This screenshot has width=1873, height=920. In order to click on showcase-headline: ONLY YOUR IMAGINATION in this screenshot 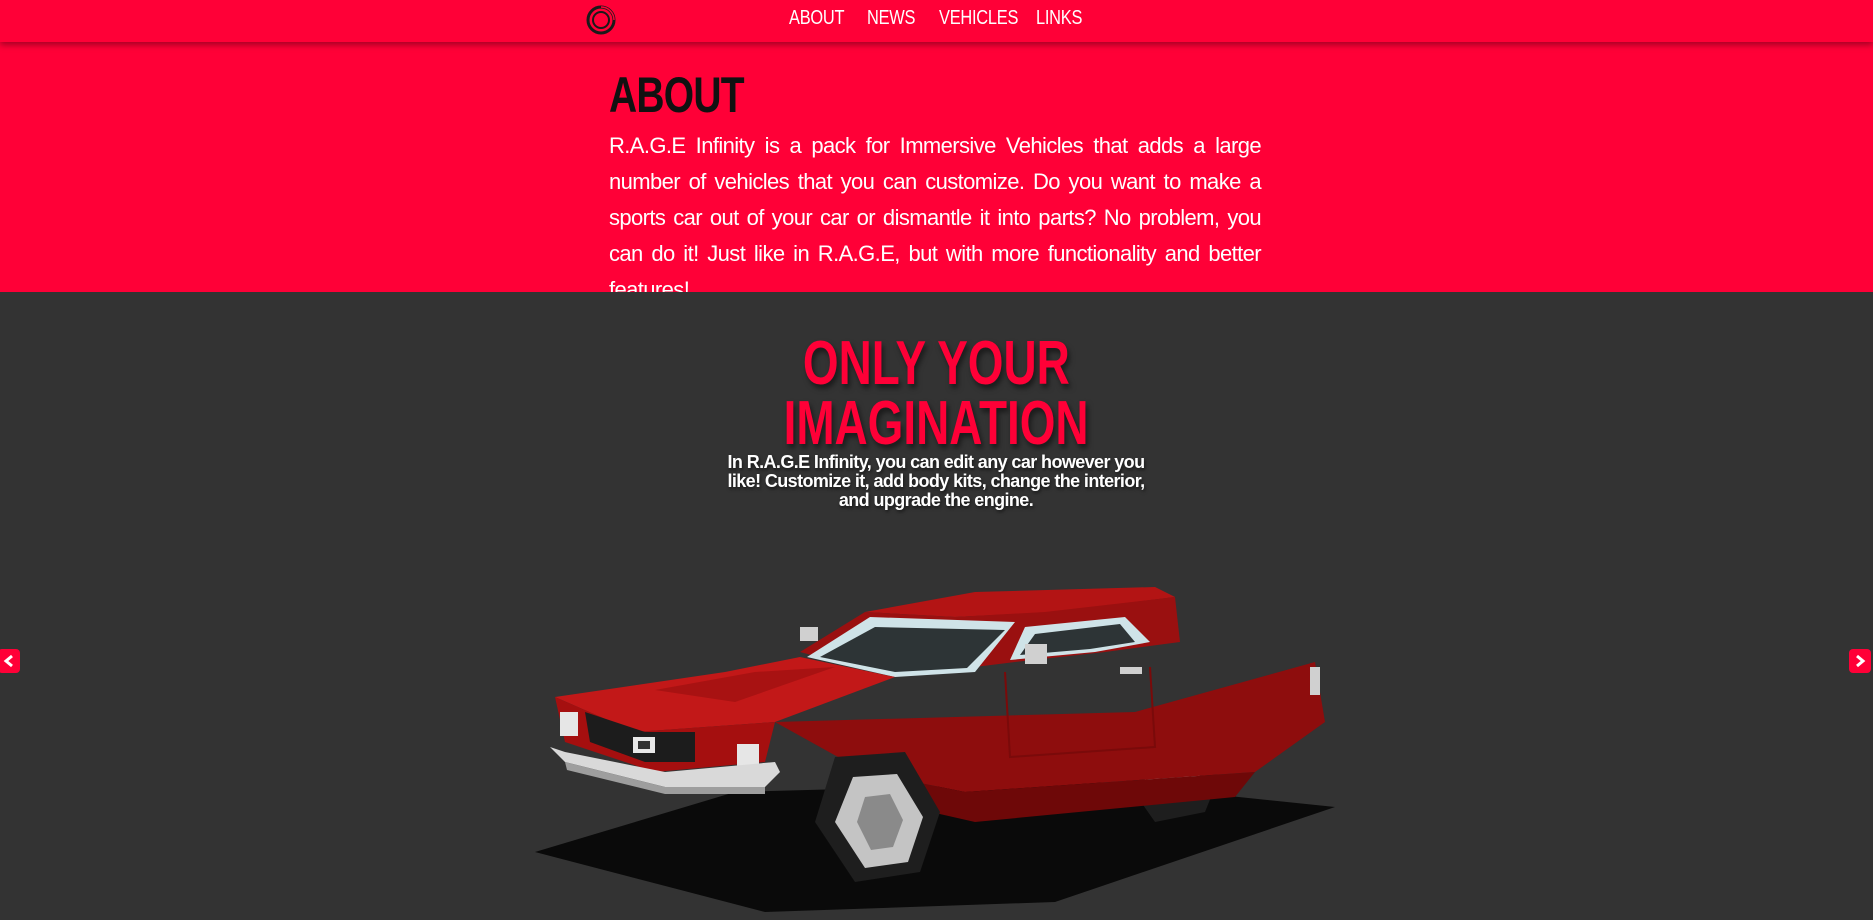, I will do `click(936, 393)`.